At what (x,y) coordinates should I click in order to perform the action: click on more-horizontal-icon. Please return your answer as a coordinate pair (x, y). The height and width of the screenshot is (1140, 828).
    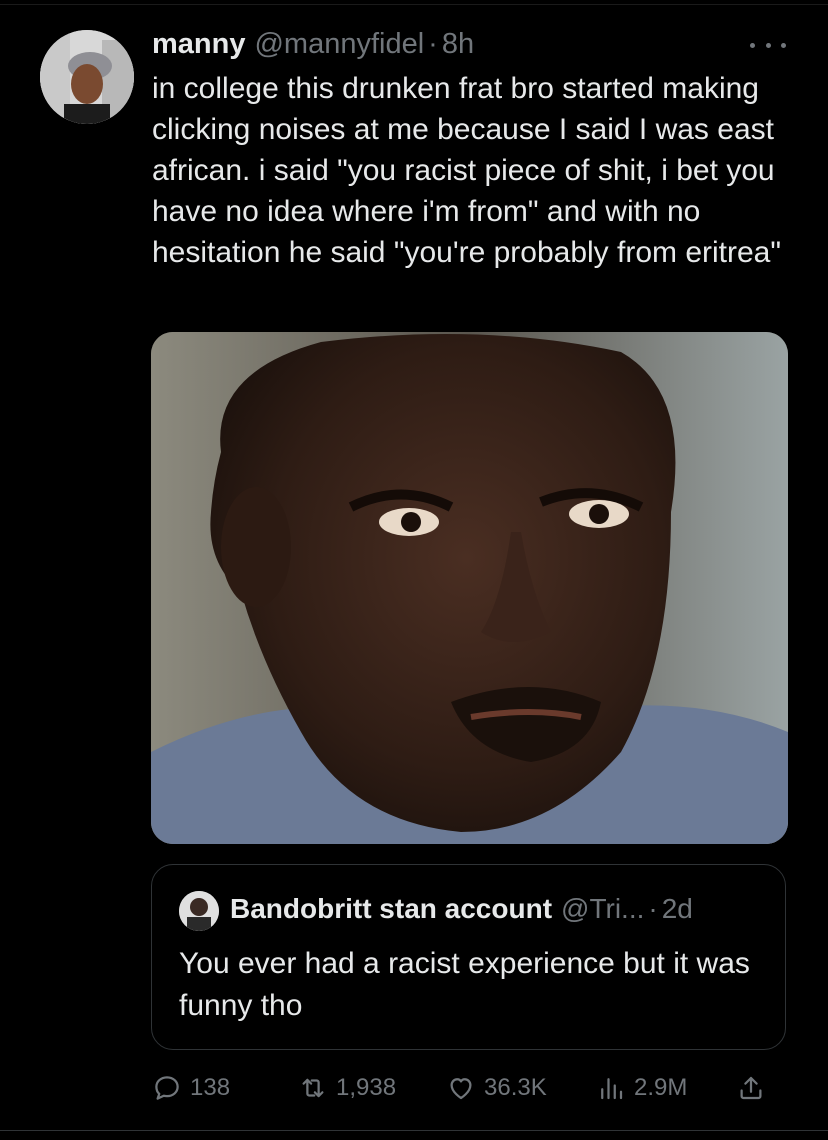
    Looking at the image, I should click on (768, 45).